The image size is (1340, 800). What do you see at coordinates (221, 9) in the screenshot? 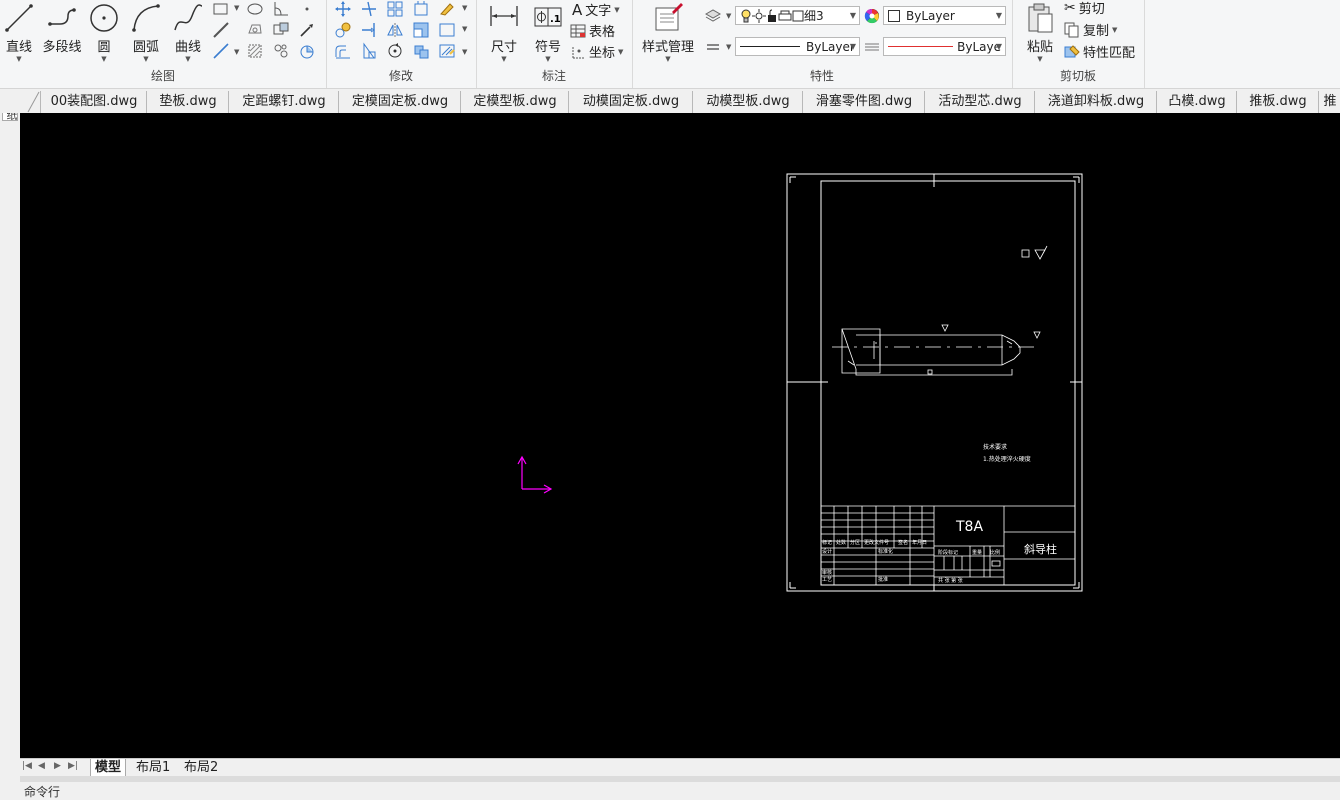
I see `rectangle-icon` at bounding box center [221, 9].